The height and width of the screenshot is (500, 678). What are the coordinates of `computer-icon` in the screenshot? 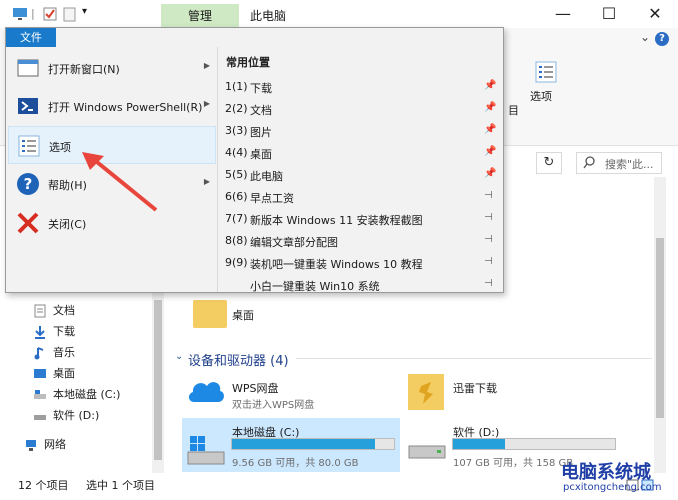 It's located at (20, 14).